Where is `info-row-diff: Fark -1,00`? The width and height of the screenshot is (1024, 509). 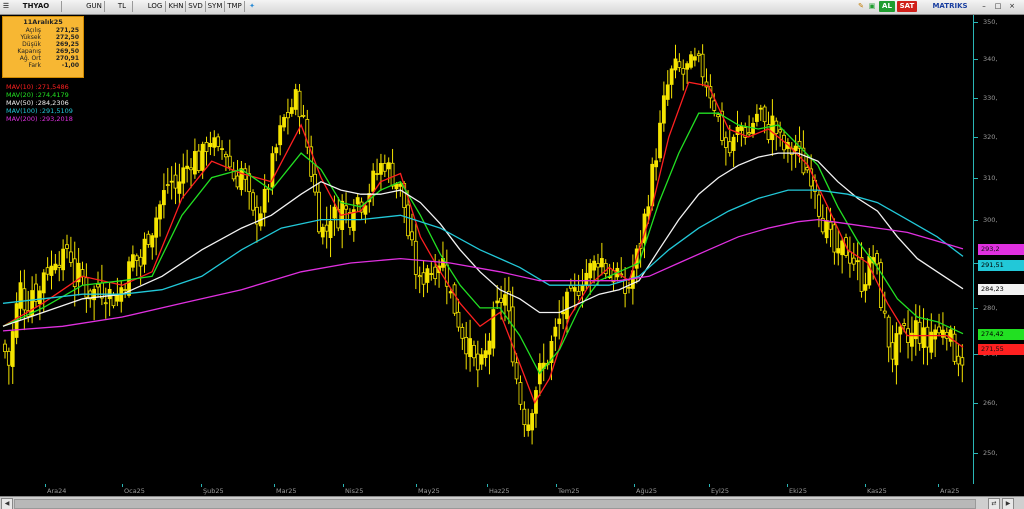 info-row-diff: Fark -1,00 is located at coordinates (53, 65).